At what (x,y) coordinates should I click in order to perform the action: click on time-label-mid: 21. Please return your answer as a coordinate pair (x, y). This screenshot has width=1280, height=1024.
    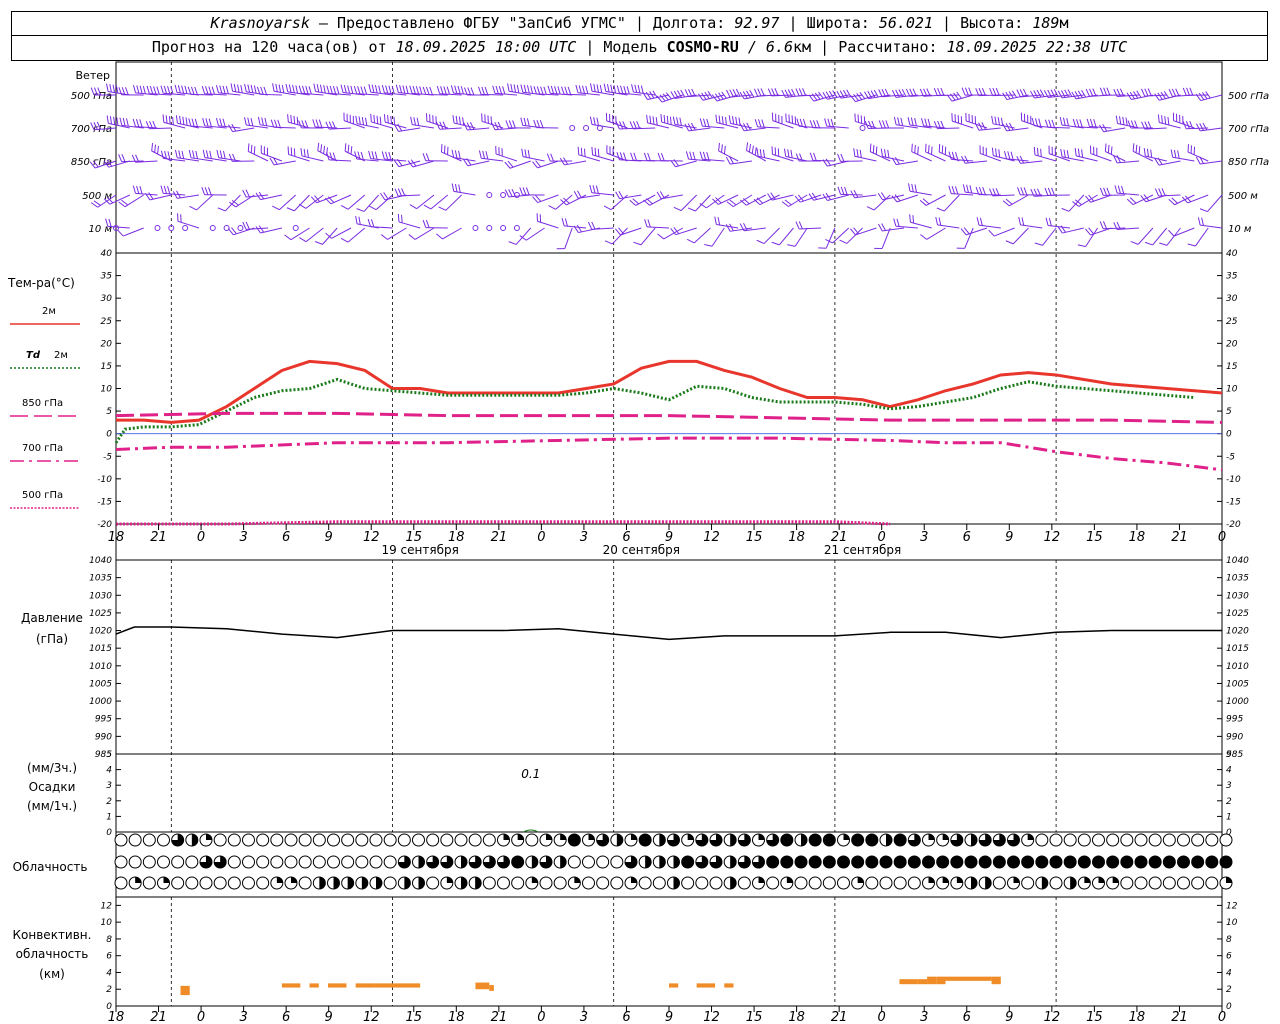
    Looking at the image, I should click on (158, 537).